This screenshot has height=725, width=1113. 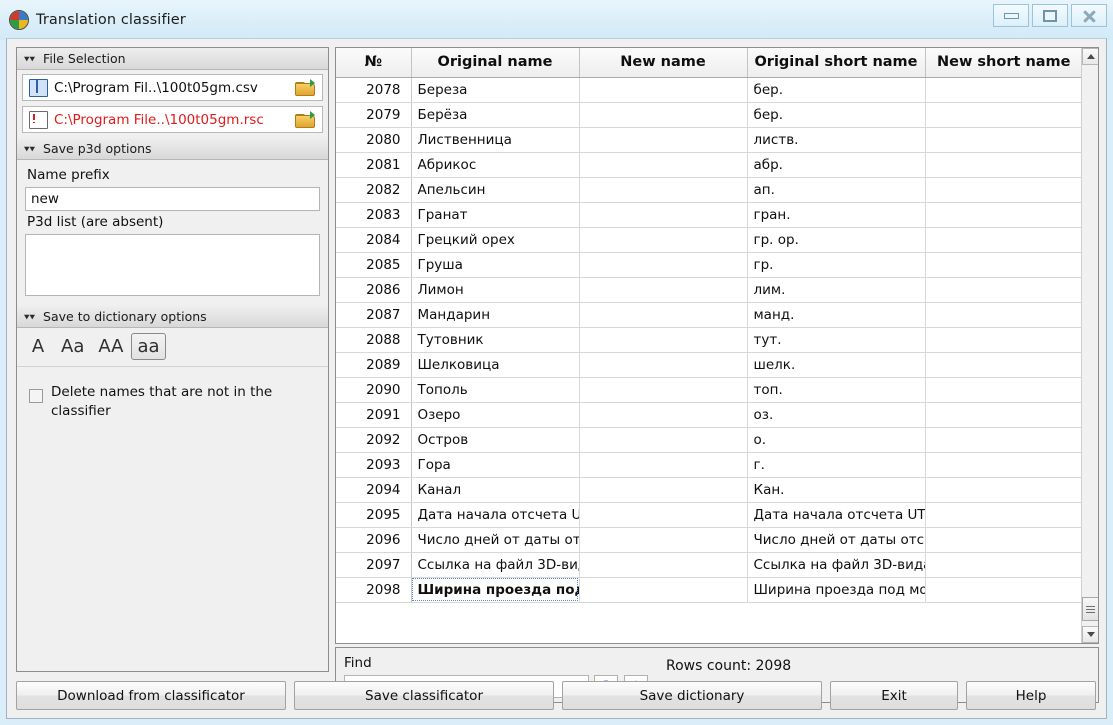 What do you see at coordinates (374, 365) in the screenshot?
I see `cell-number: 2089` at bounding box center [374, 365].